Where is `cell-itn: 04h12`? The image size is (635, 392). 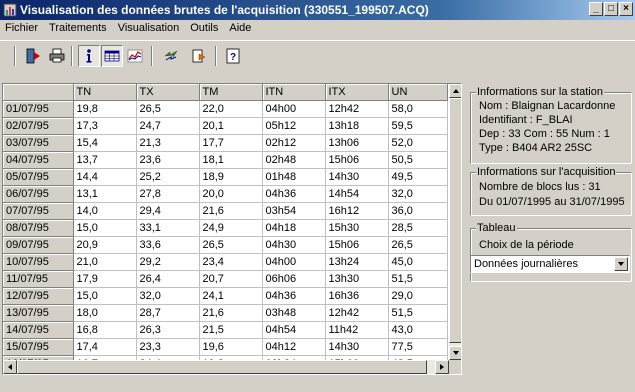
cell-itn: 04h12 is located at coordinates (294, 347).